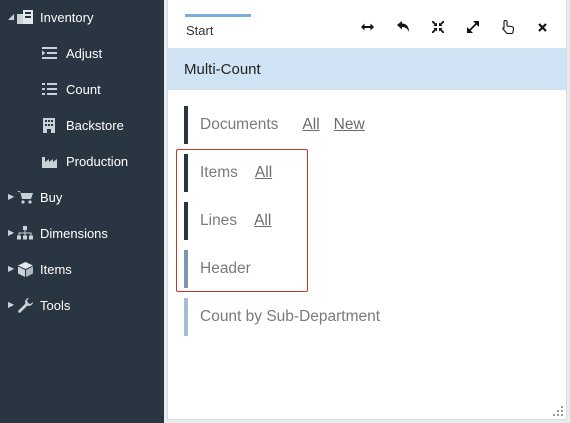 This screenshot has width=570, height=423. What do you see at coordinates (49, 53) in the screenshot?
I see `adjust-icon` at bounding box center [49, 53].